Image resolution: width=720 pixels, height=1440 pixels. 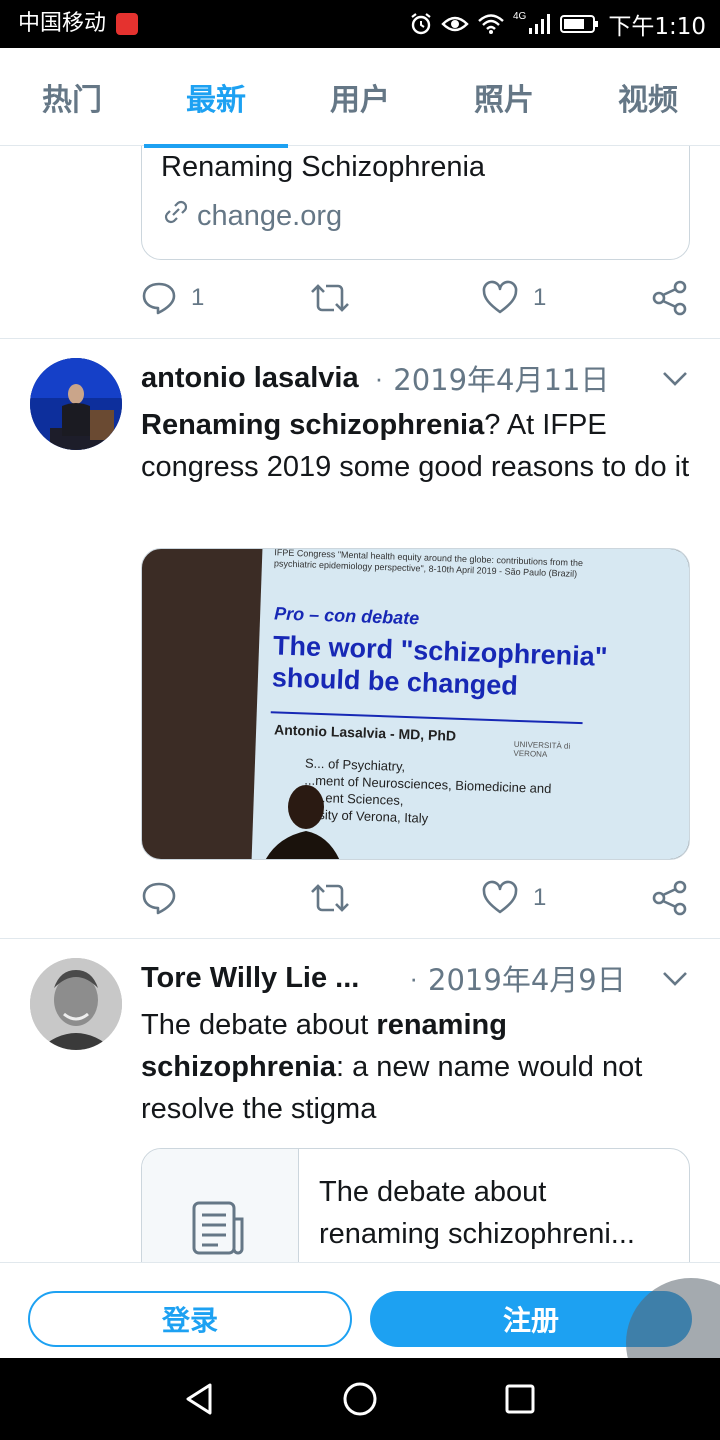 What do you see at coordinates (520, 16) in the screenshot?
I see `network-type-label: 4G` at bounding box center [520, 16].